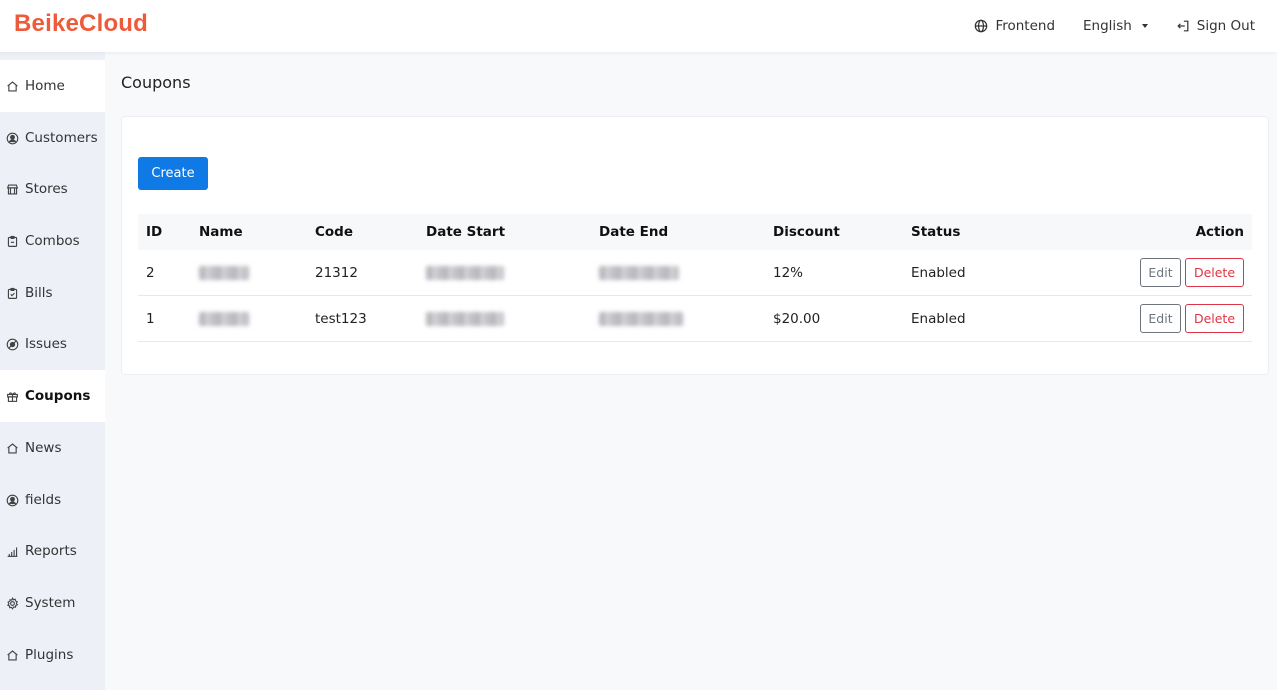  What do you see at coordinates (12, 189) in the screenshot?
I see `store-icon` at bounding box center [12, 189].